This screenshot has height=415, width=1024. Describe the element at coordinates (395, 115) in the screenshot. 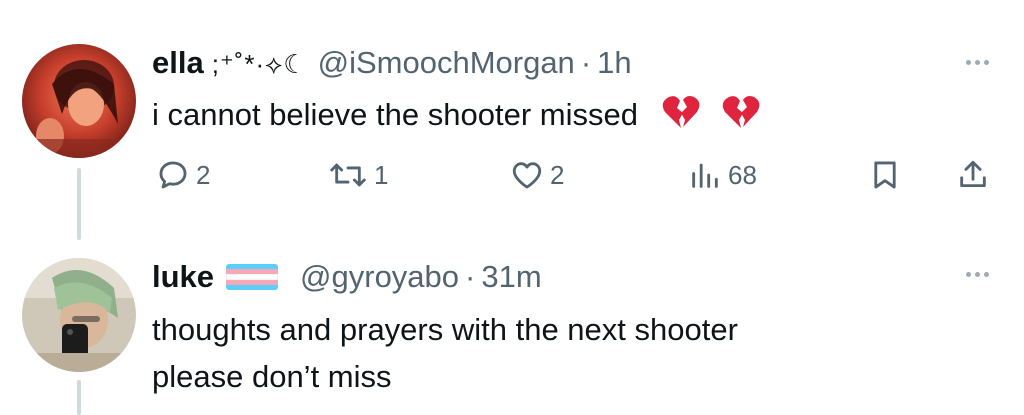

I see `tweet-text: i cannot believe the shooter missed` at that location.